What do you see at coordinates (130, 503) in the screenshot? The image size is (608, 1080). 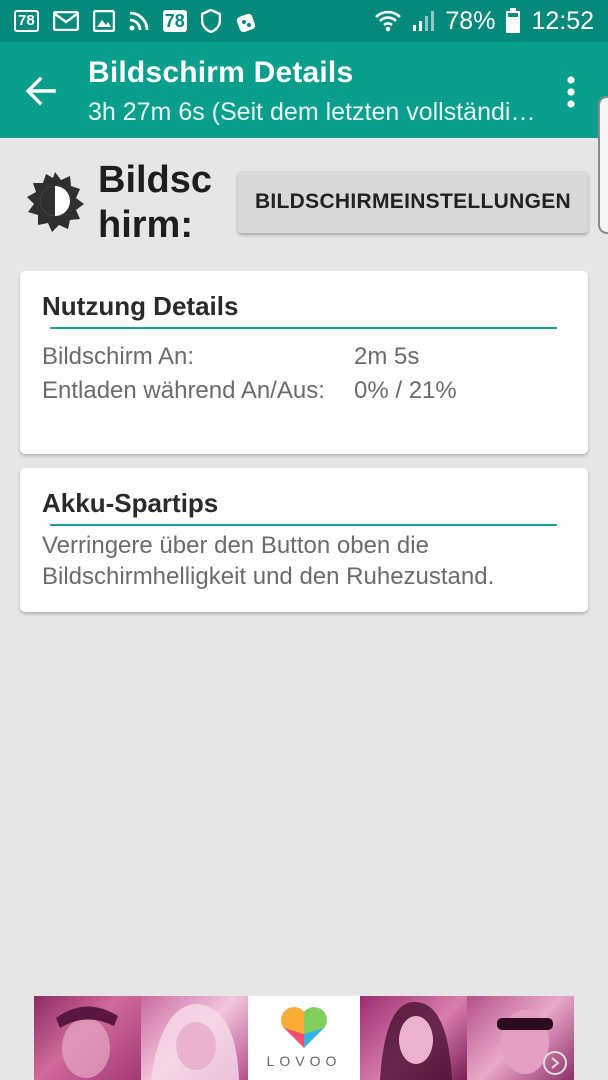 I see `card-title: Akku-Spartips` at bounding box center [130, 503].